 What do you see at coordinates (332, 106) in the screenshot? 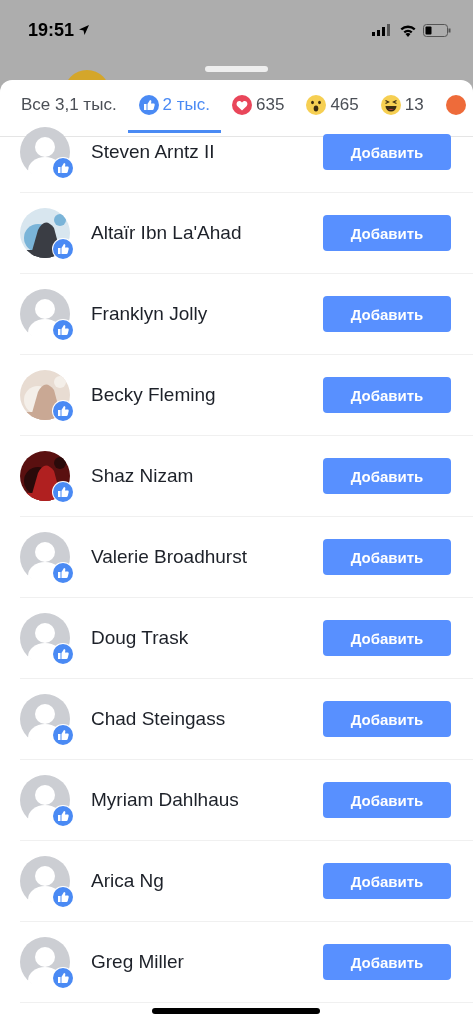
I see `reaction-tab: 465` at bounding box center [332, 106].